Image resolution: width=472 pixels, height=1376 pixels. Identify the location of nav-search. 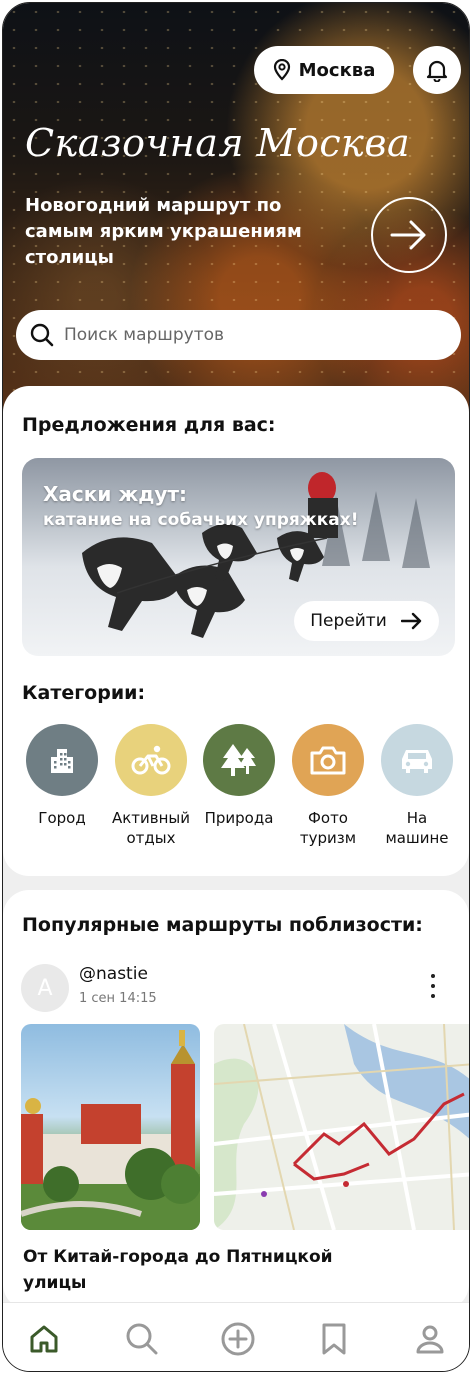
(142, 1339).